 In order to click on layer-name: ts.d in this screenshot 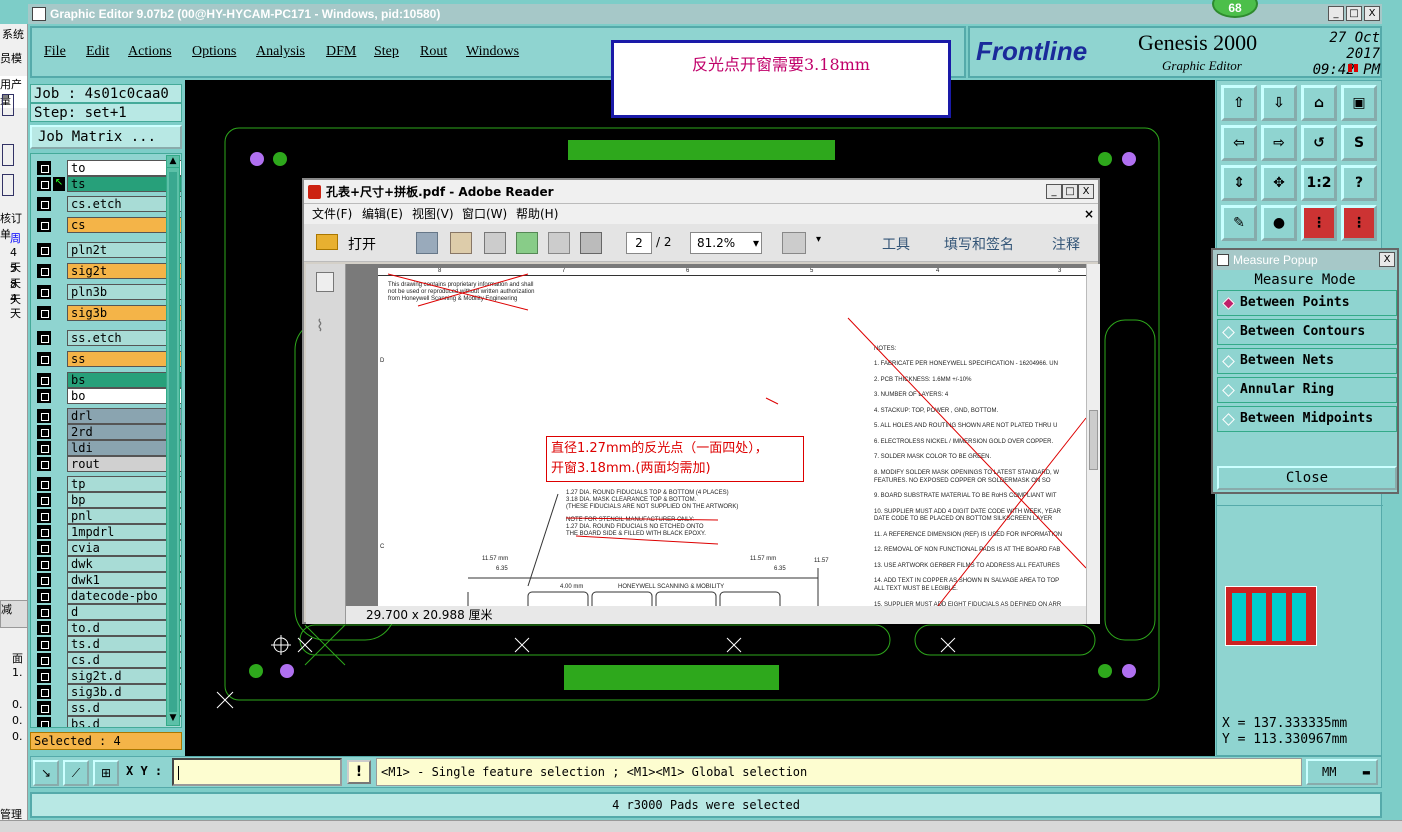, I will do `click(124, 644)`.